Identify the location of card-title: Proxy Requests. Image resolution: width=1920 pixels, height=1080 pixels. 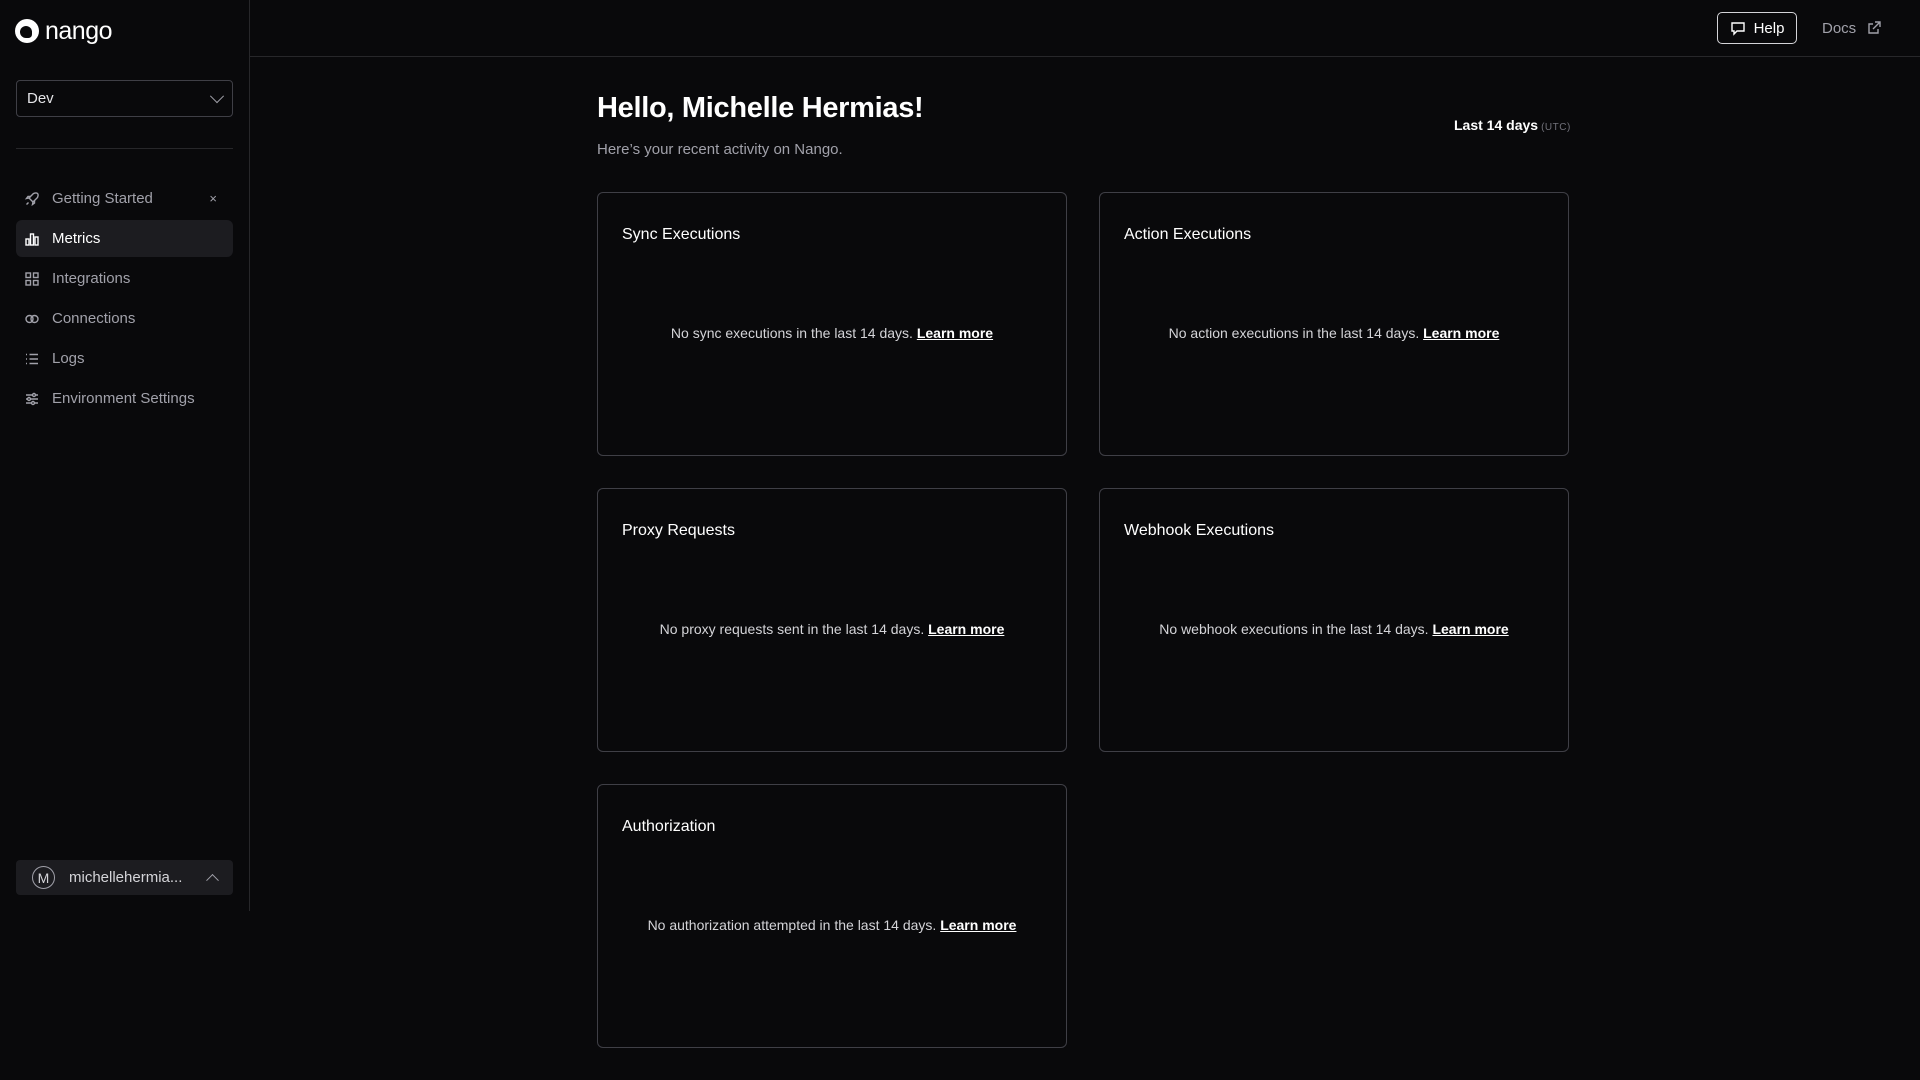
(678, 530).